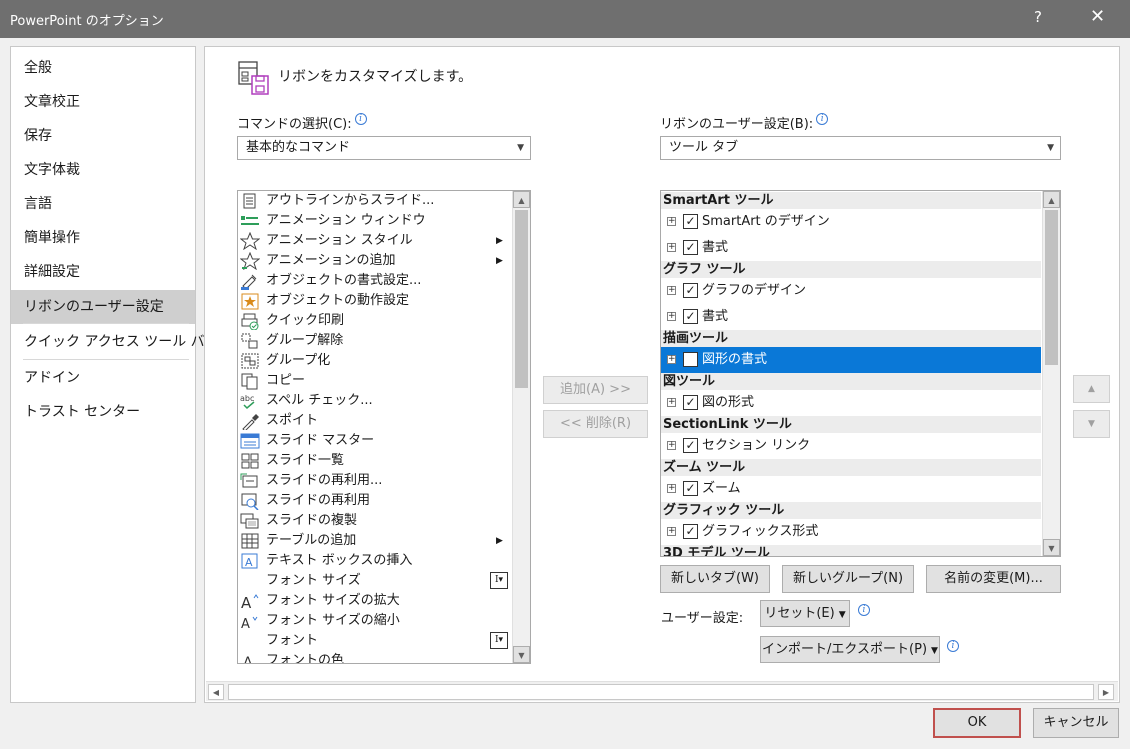  What do you see at coordinates (374, 301) in the screenshot?
I see `list-item: オブジェクトの動作設定` at bounding box center [374, 301].